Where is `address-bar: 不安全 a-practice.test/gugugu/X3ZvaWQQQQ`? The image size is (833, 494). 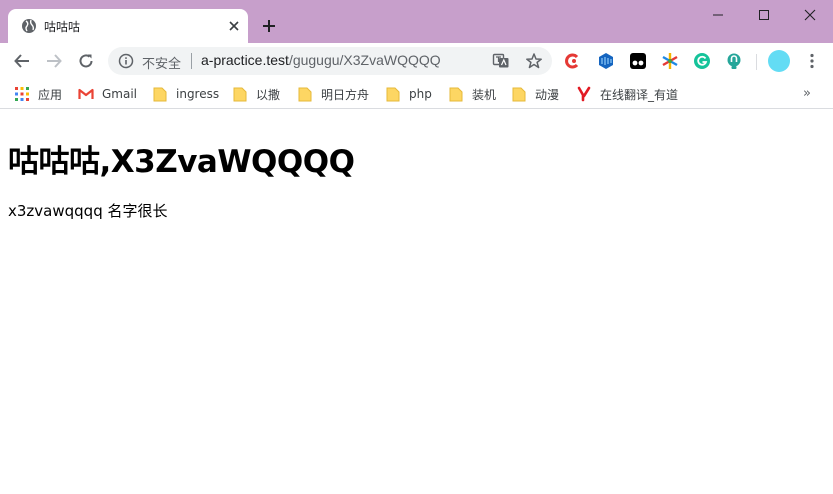 address-bar: 不安全 a-practice.test/gugugu/X3ZvaWQQQQ is located at coordinates (330, 61).